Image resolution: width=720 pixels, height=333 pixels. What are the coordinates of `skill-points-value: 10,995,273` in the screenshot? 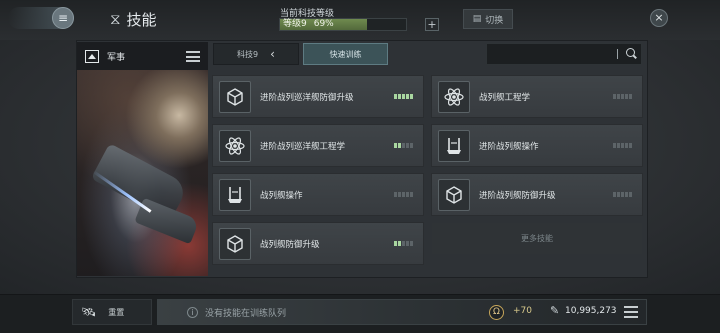 It's located at (591, 311).